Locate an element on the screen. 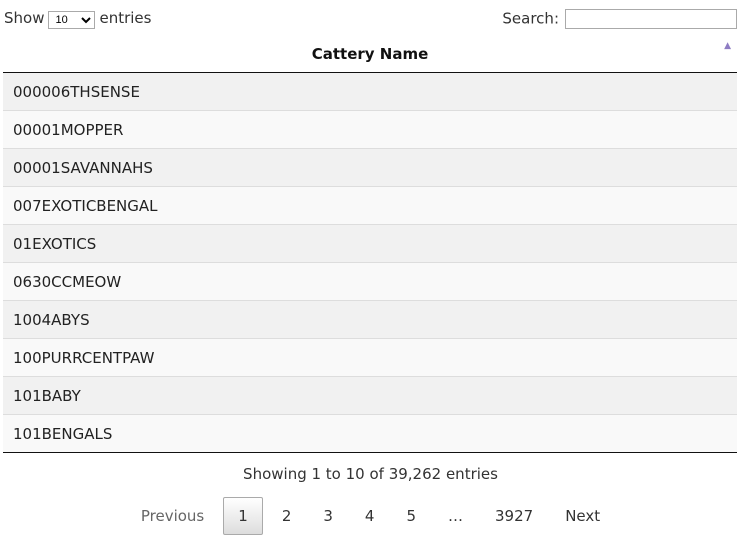 Image resolution: width=753 pixels, height=543 pixels. table-row: 0630CCMEOW is located at coordinates (370, 281).